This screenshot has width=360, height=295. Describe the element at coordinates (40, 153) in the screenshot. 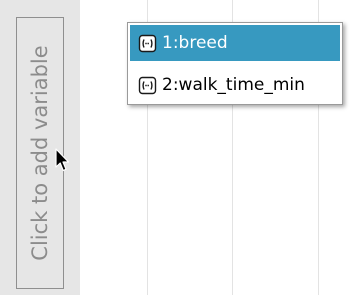

I see `add-variable-label: Click to add variable` at that location.